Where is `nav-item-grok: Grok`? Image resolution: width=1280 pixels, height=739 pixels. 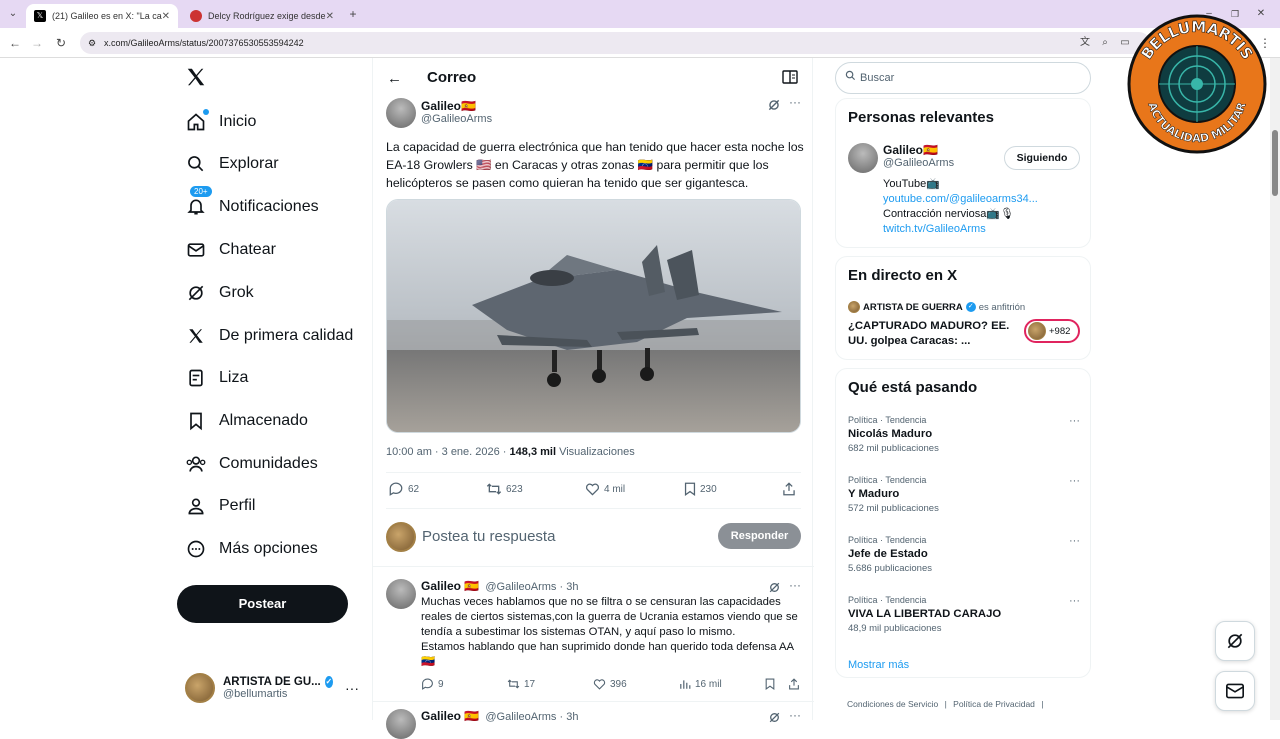 nav-item-grok: Grok is located at coordinates (219, 293).